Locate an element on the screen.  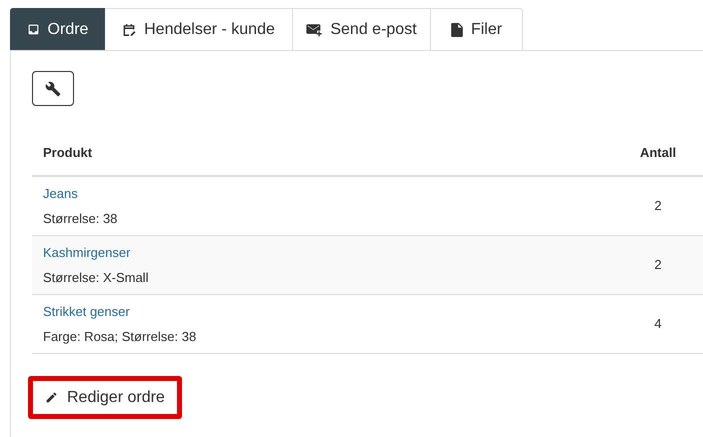
calendar-icon is located at coordinates (129, 29).